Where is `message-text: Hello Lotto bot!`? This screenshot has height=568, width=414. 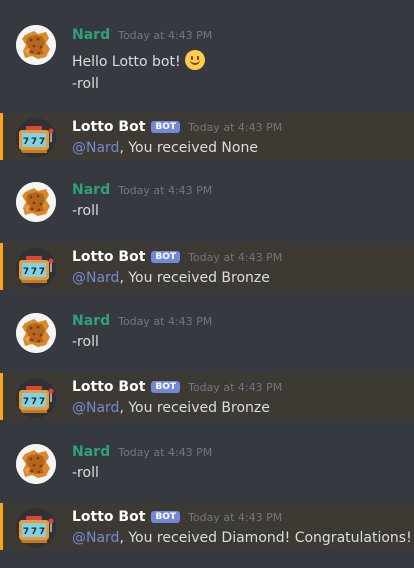
message-text: Hello Lotto bot! is located at coordinates (138, 60).